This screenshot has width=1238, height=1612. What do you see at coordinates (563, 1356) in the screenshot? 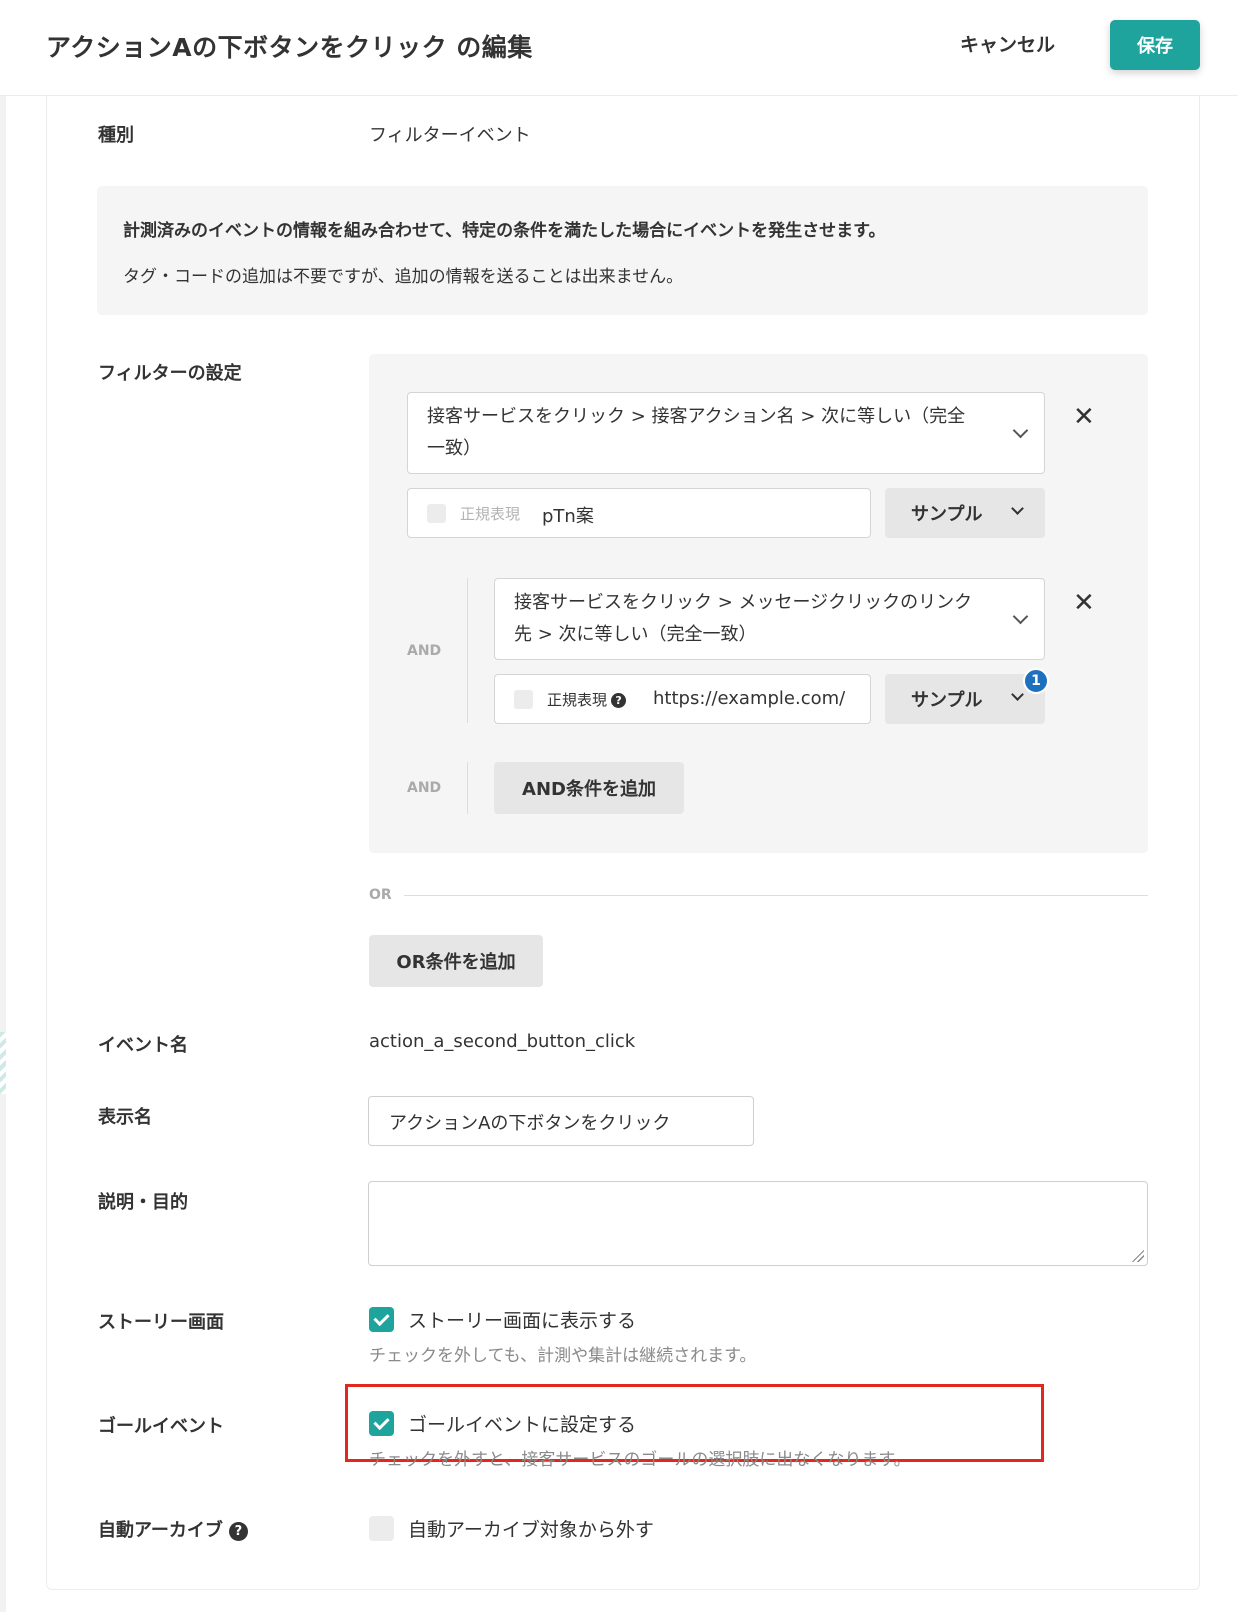
I see `story-hint: チェックを外しても、計測や集計は継続されます。` at bounding box center [563, 1356].